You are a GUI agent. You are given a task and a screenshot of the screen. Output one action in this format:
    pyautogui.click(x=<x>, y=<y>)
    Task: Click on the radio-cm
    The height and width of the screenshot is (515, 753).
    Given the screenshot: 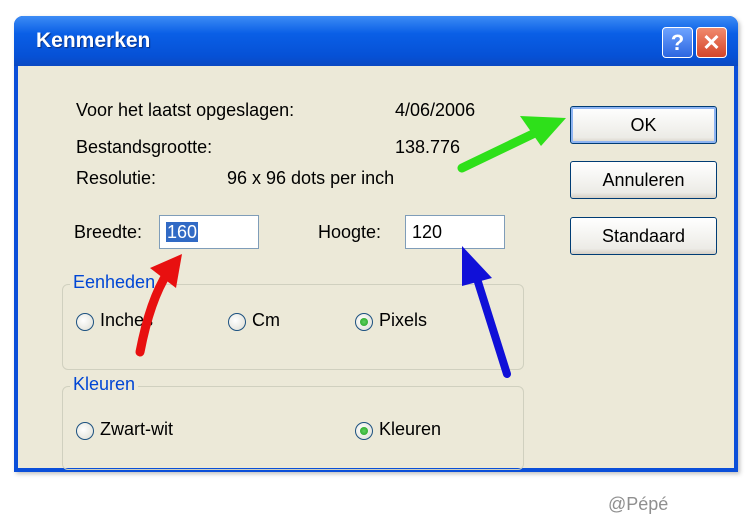 What is the action you would take?
    pyautogui.click(x=237, y=322)
    